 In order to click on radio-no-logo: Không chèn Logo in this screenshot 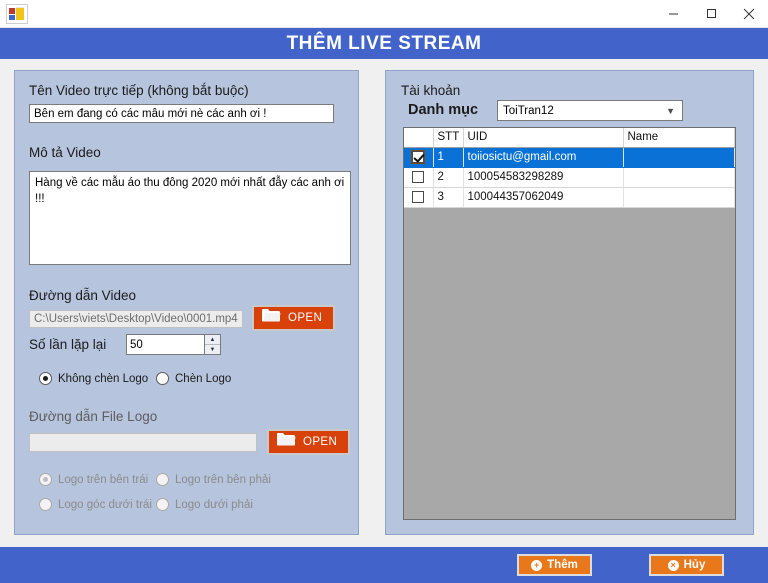, I will do `click(90, 378)`.